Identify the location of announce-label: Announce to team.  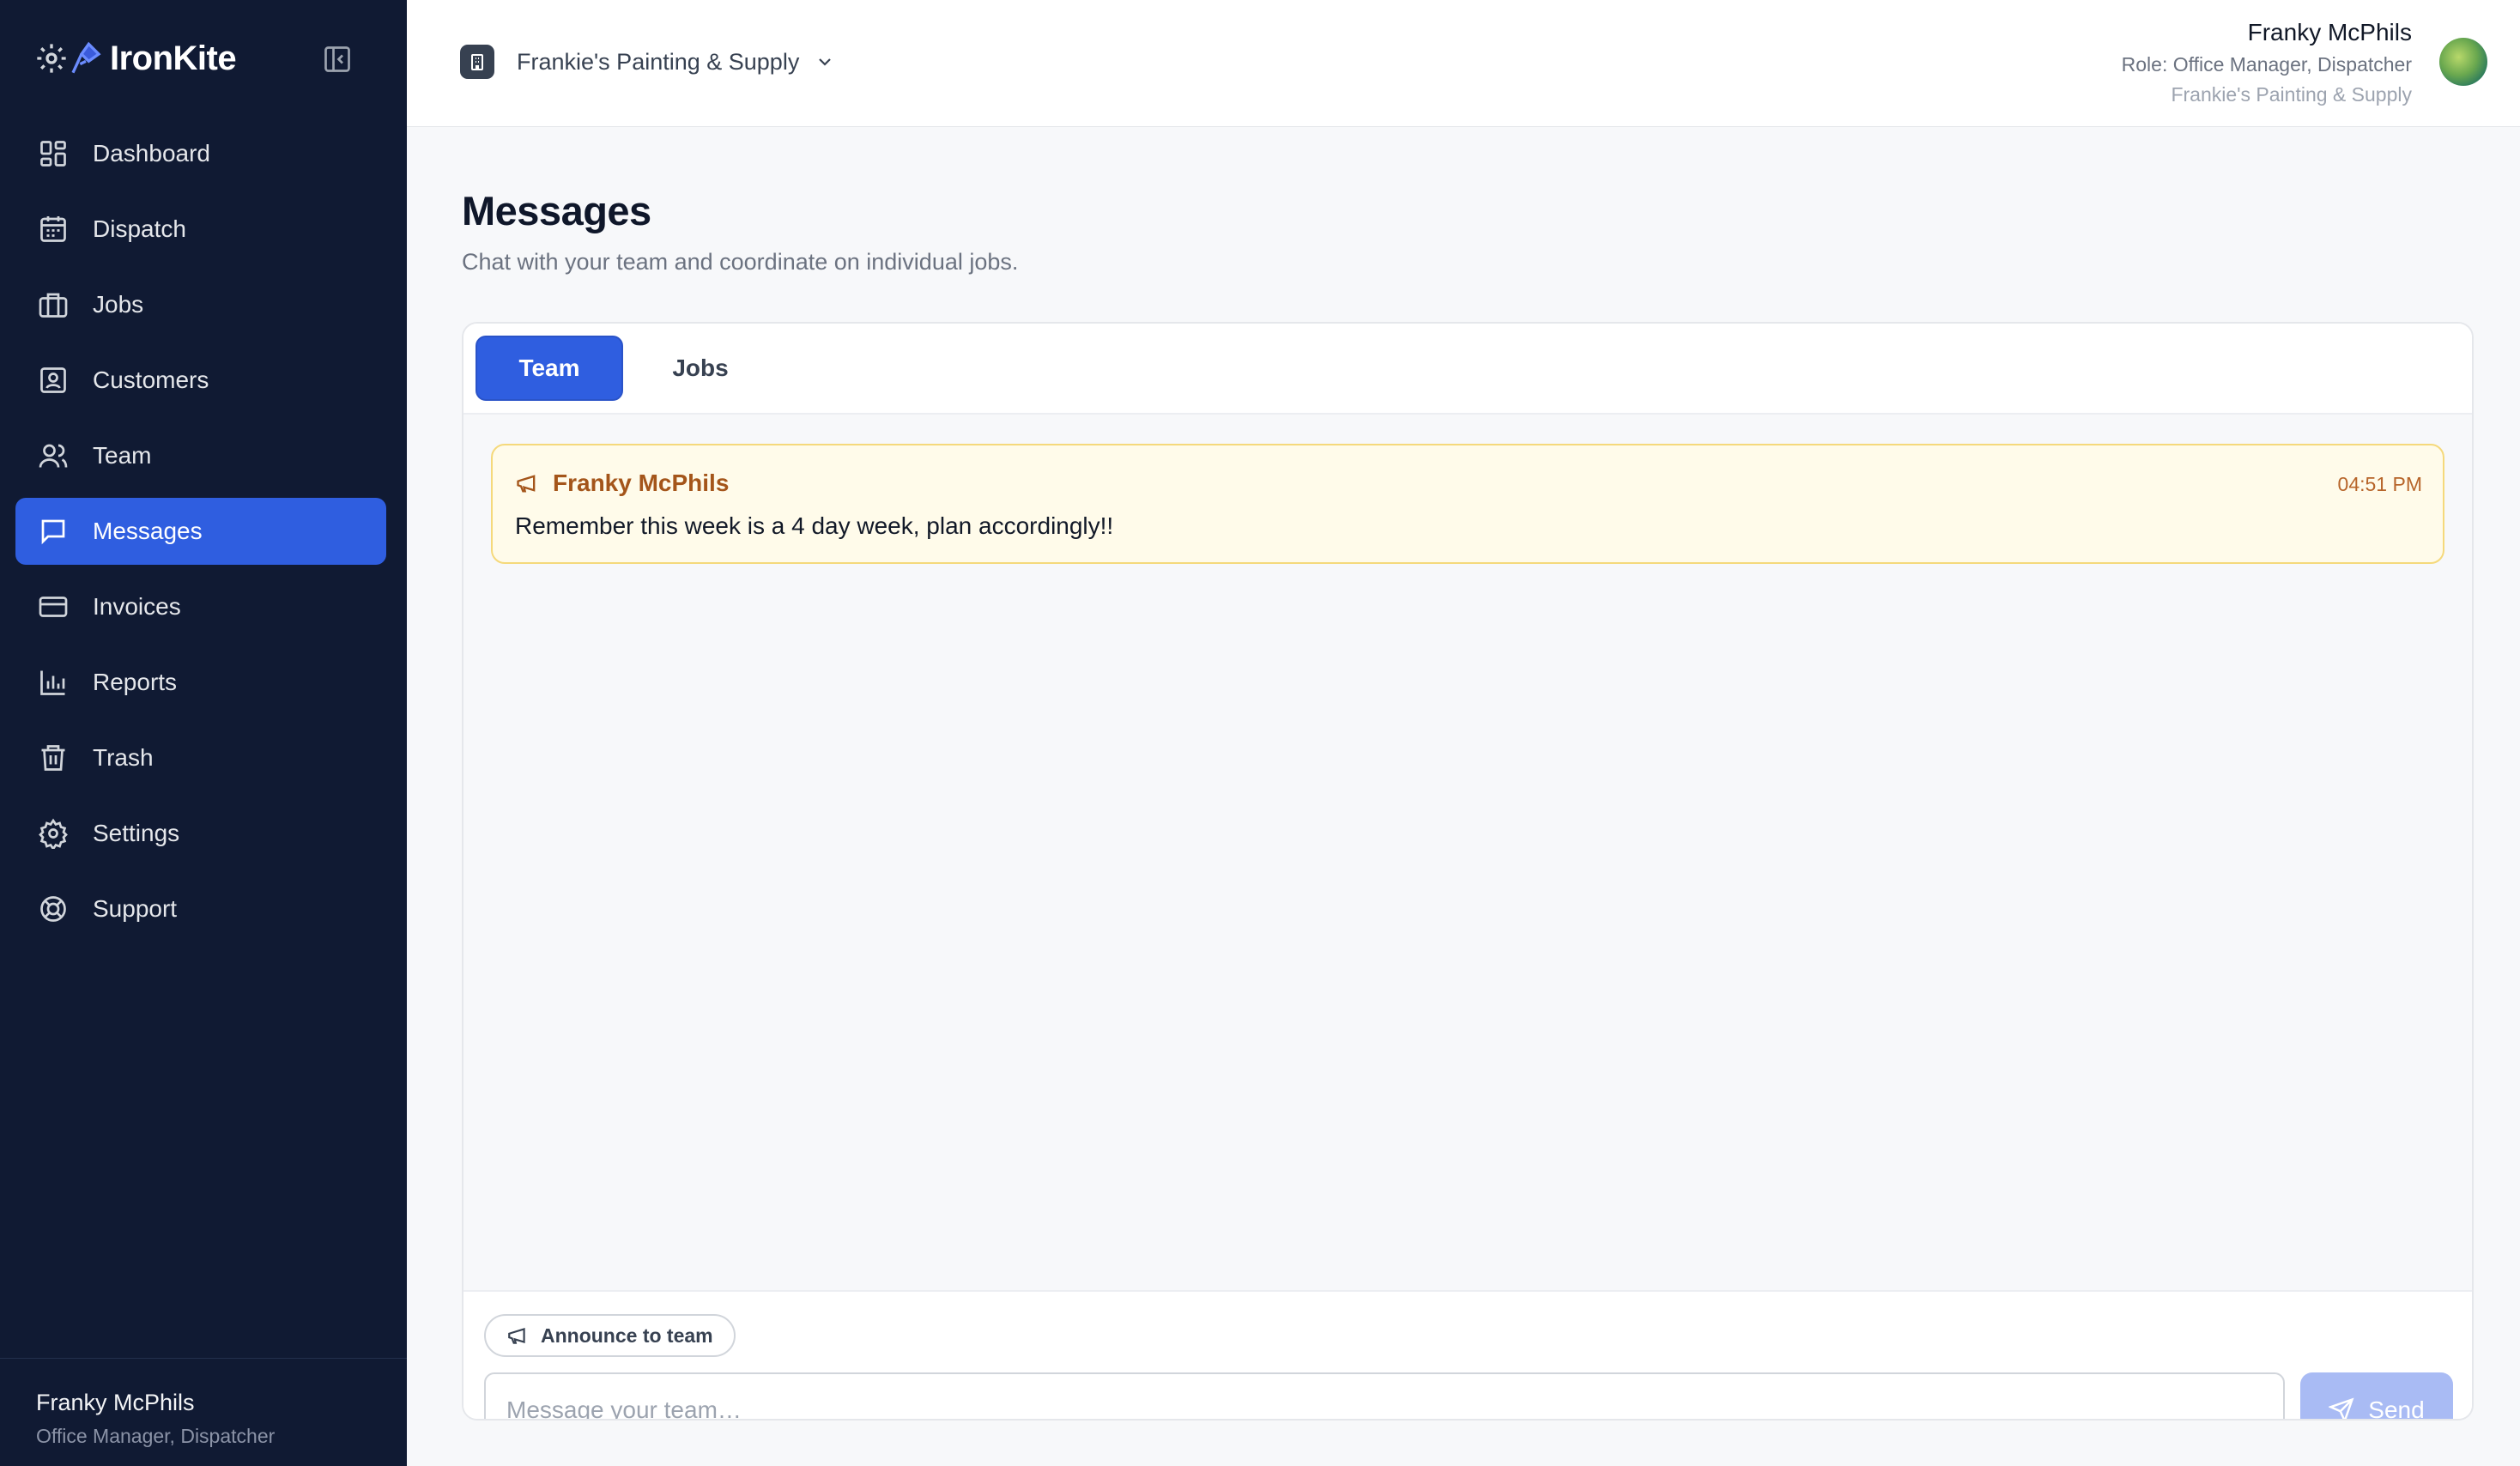
(627, 1335).